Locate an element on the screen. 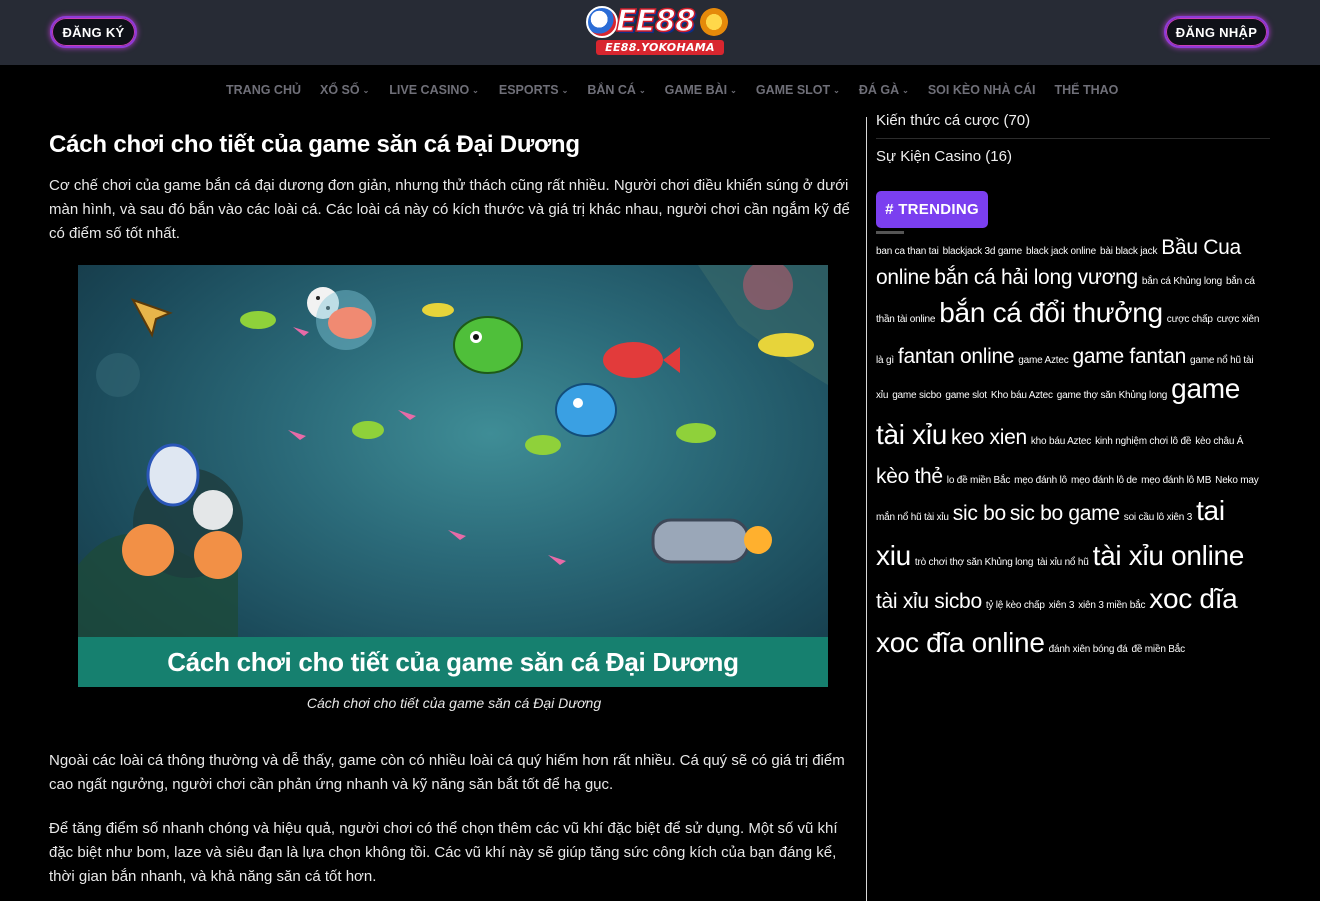 The image size is (1320, 901). tag-link: Neko may is located at coordinates (1237, 481).